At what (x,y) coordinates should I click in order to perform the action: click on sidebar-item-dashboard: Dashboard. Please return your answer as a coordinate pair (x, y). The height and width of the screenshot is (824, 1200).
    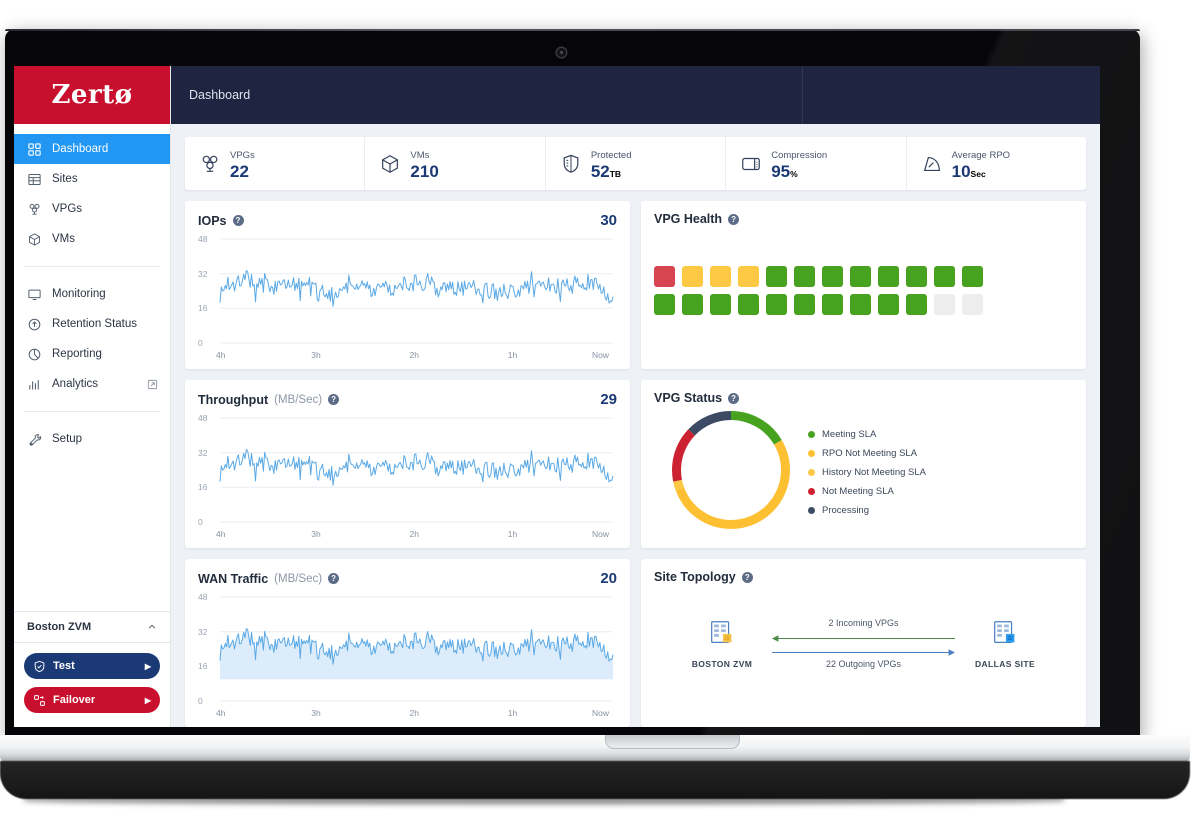
    Looking at the image, I should click on (92, 149).